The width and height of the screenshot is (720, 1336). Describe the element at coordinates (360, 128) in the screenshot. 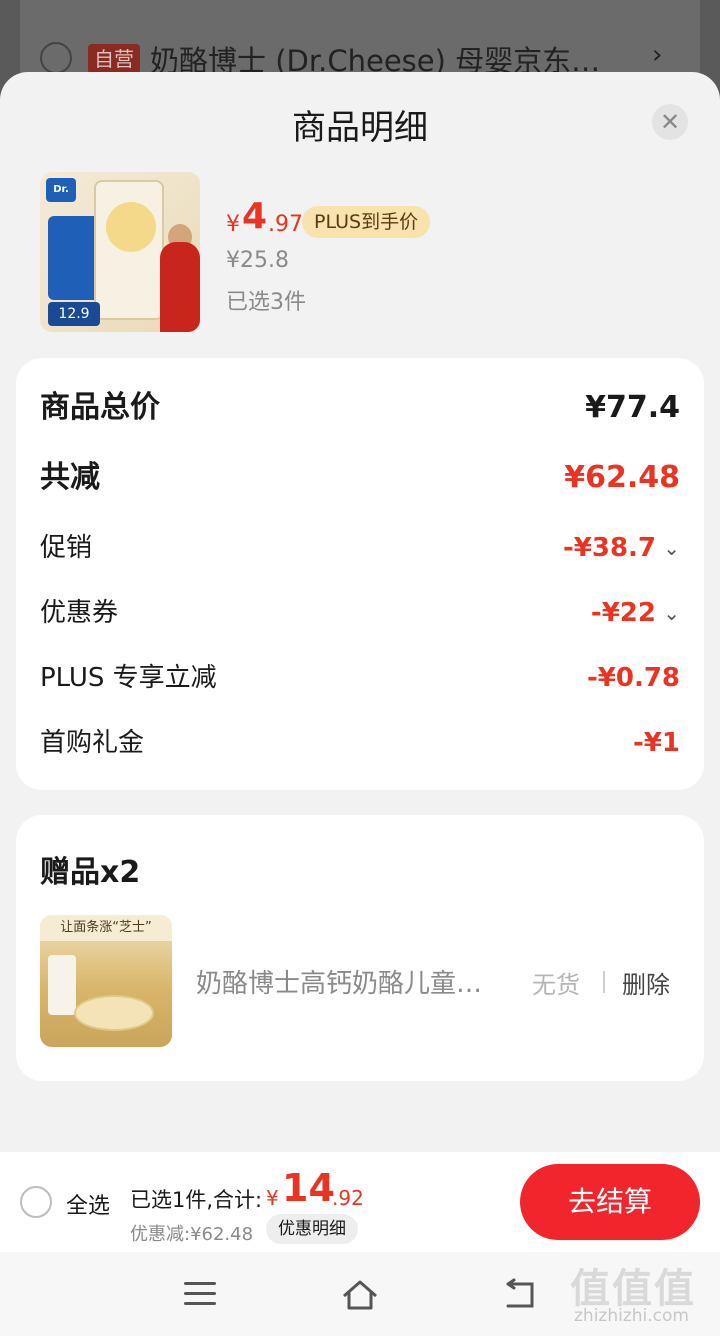

I see `sheet-title: 商品明细` at that location.